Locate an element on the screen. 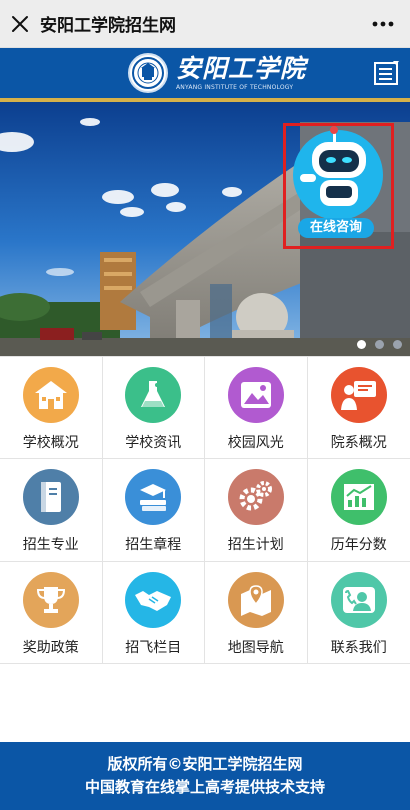 The height and width of the screenshot is (810, 410). menu-icon is located at coordinates (386, 73).